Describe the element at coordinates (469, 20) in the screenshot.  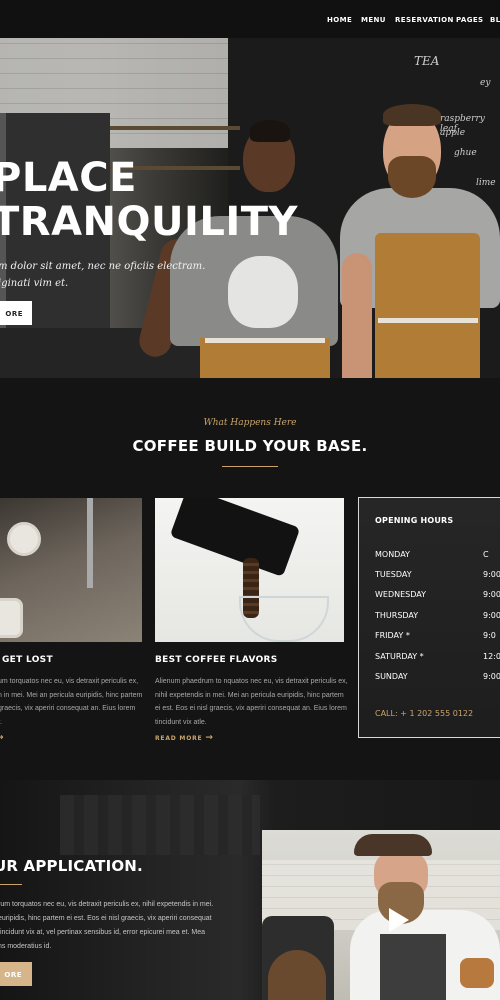
I see `nav-item-pages: PAGES` at that location.